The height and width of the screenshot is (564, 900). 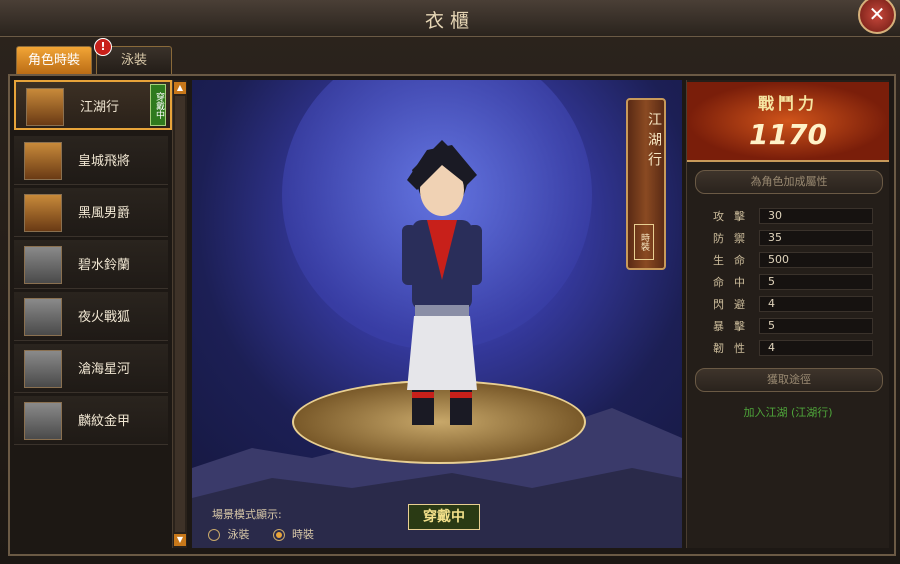 I want to click on stat-row: 攻擊 30, so click(x=793, y=216).